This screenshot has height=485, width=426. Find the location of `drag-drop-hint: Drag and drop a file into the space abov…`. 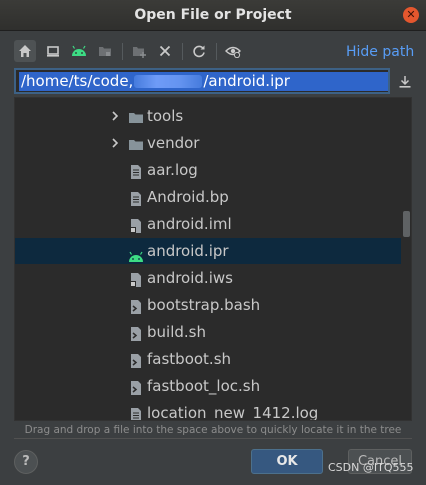

drag-drop-hint: Drag and drop a file into the space abov… is located at coordinates (213, 430).